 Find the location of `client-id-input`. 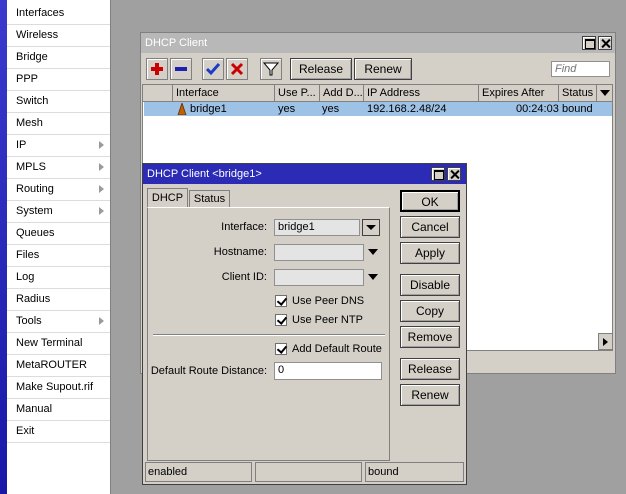

client-id-input is located at coordinates (319, 277).